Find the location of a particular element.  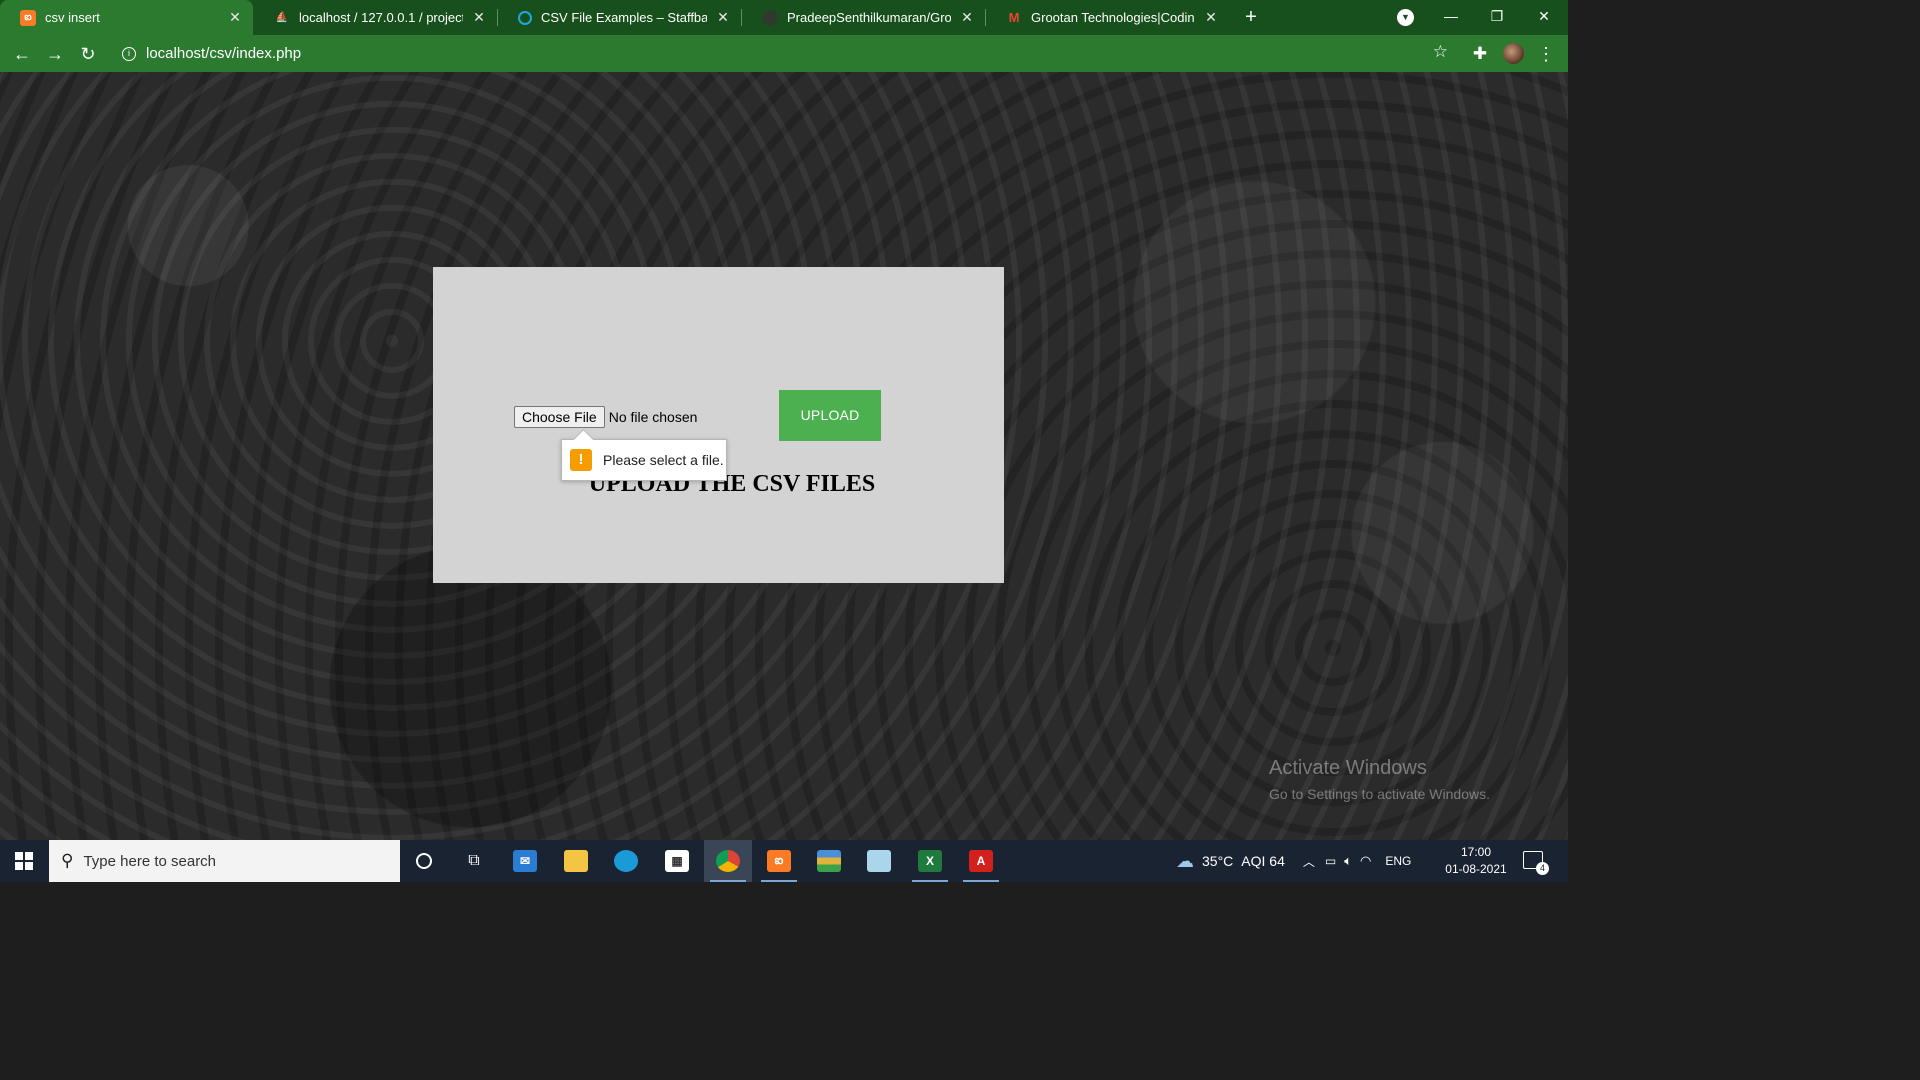

tab-title: localhost / 127.0.0.1 / project / b is located at coordinates (381, 17).